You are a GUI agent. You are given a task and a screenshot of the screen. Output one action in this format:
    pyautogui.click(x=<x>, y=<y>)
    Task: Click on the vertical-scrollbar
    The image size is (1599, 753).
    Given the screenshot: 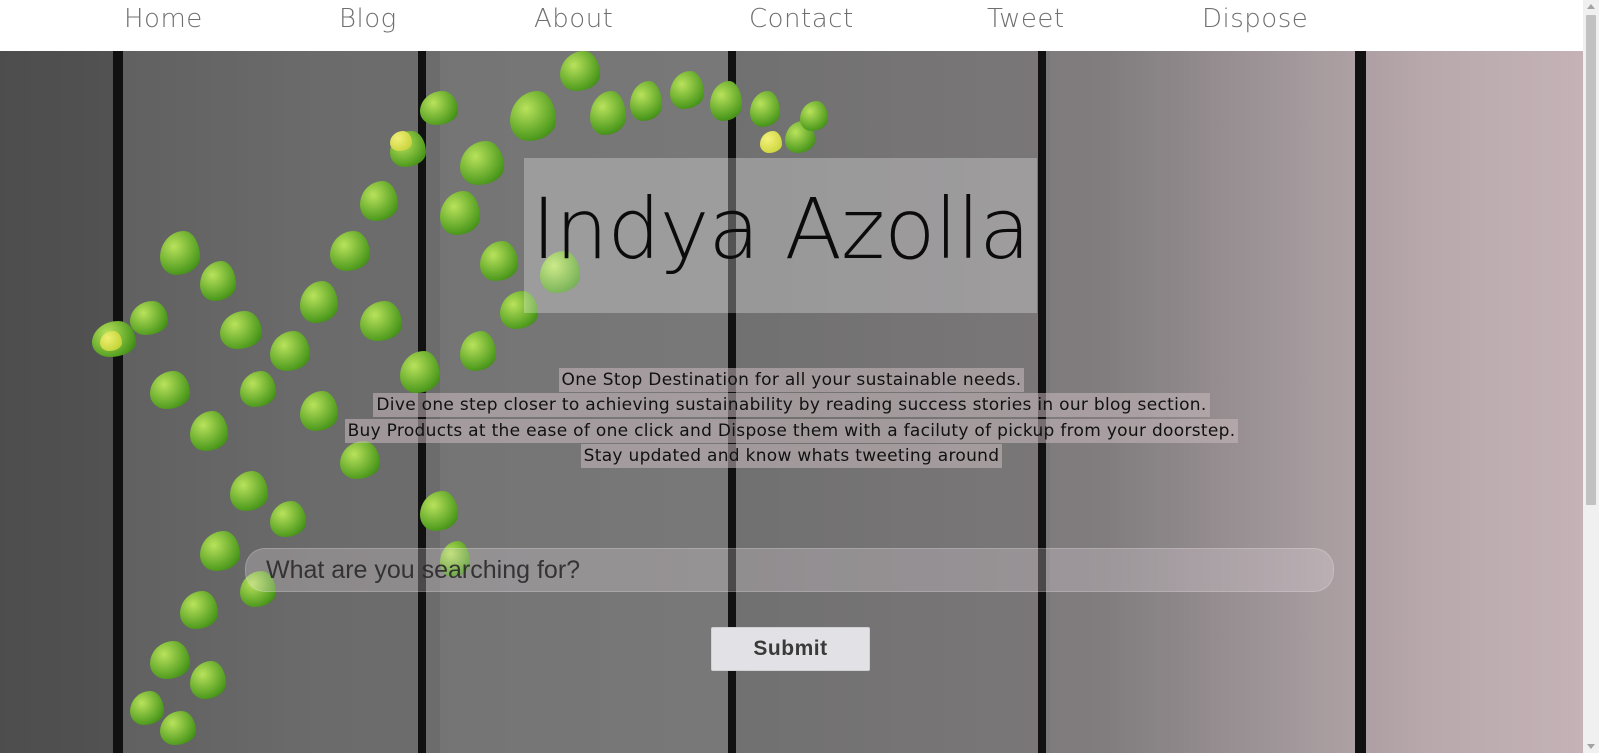 What is the action you would take?
    pyautogui.click(x=1591, y=376)
    